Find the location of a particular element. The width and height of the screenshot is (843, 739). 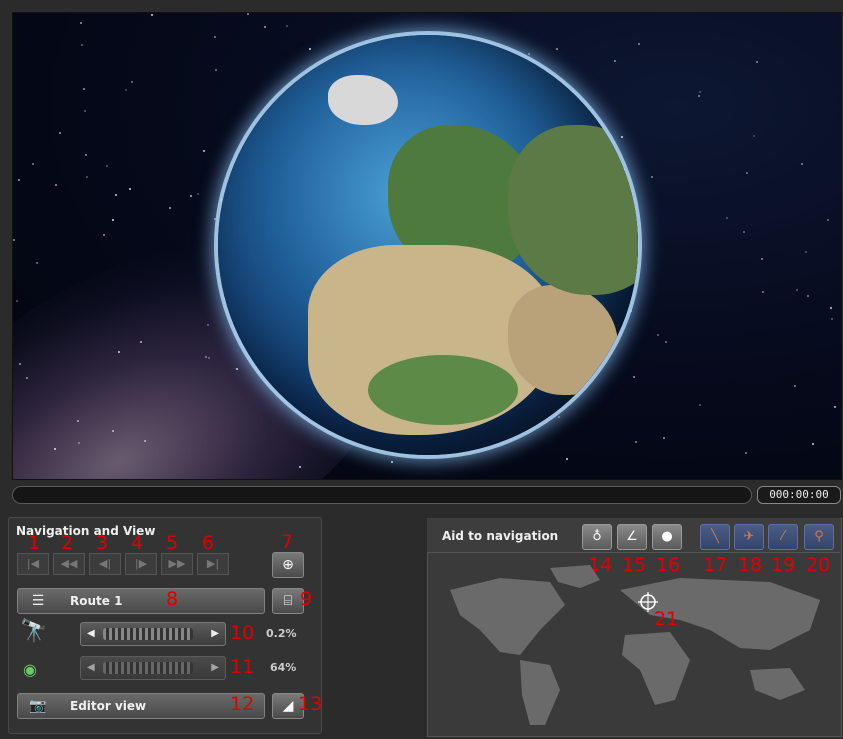

world-continents is located at coordinates (635, 645).